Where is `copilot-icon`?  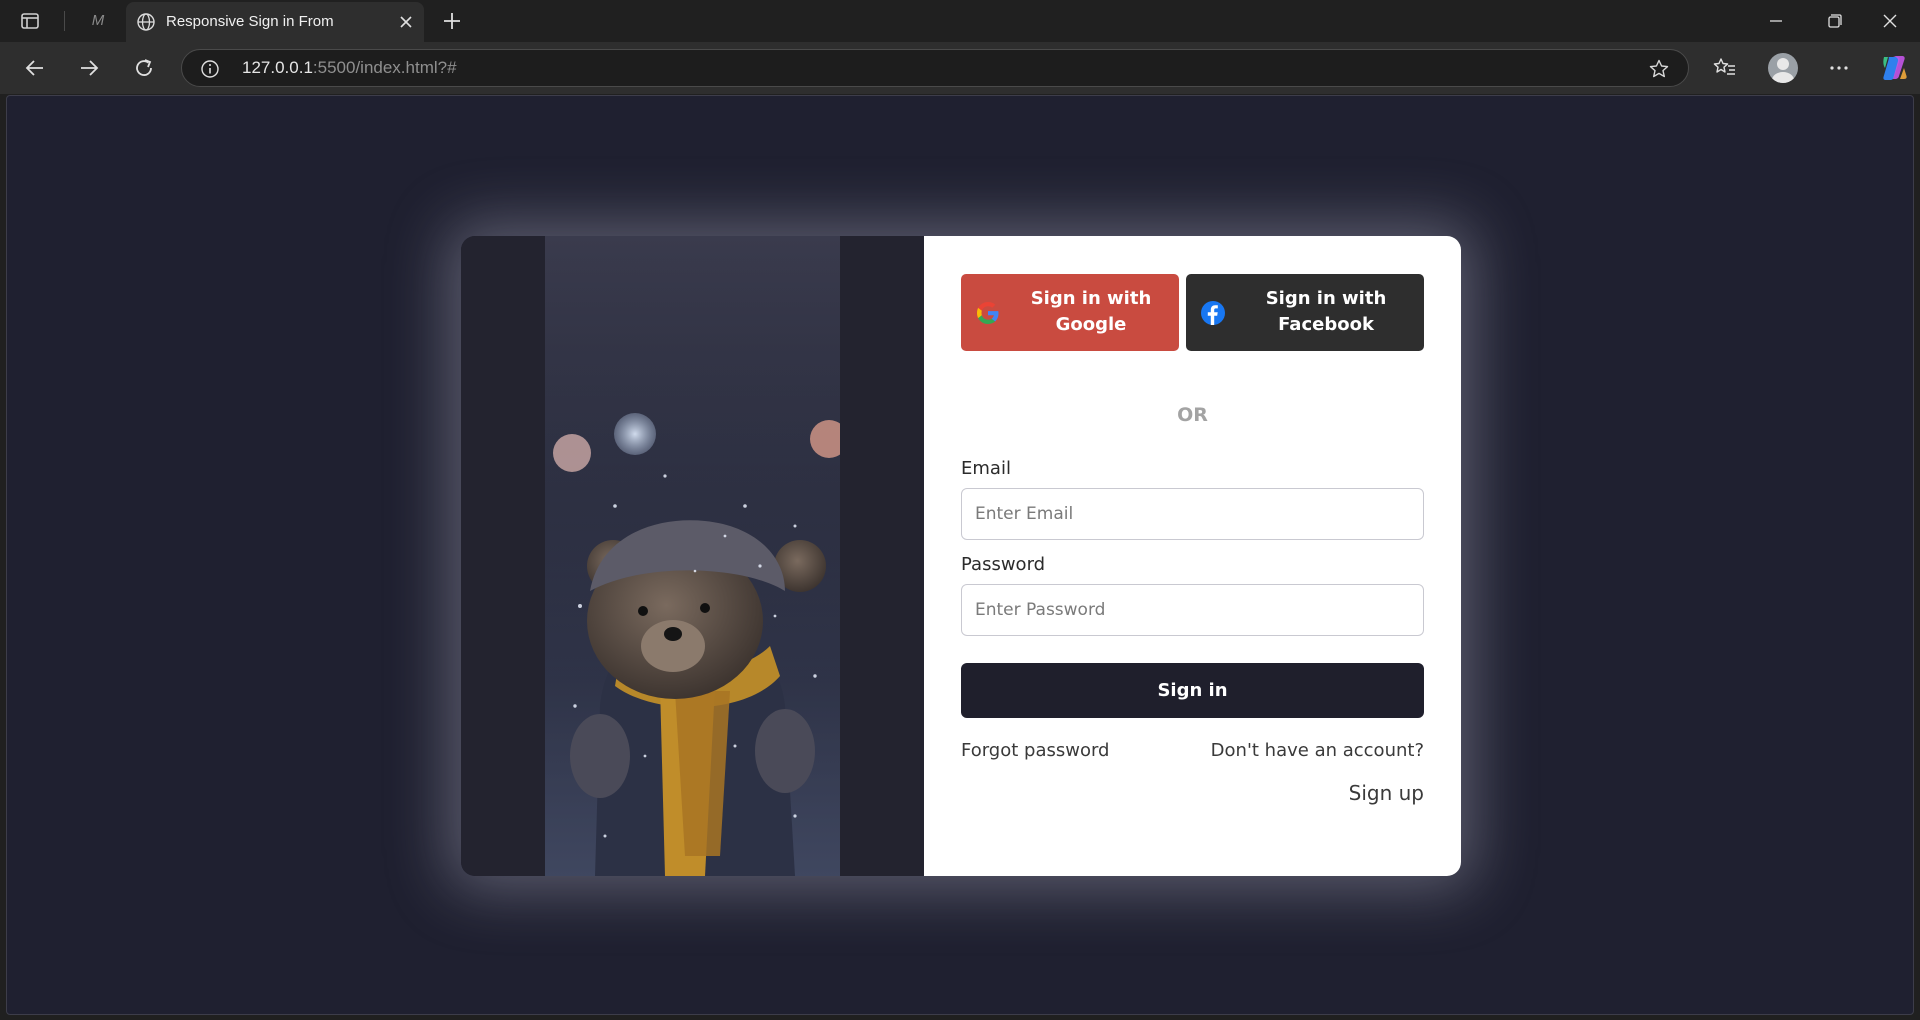
copilot-icon is located at coordinates (1895, 68).